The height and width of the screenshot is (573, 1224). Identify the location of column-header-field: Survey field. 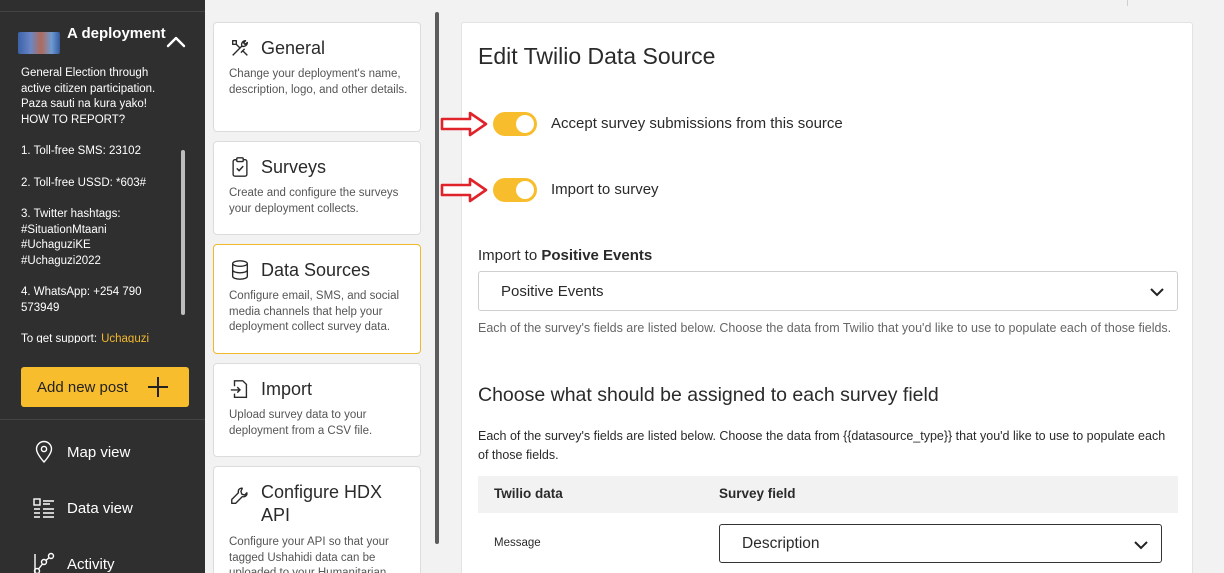
(757, 493).